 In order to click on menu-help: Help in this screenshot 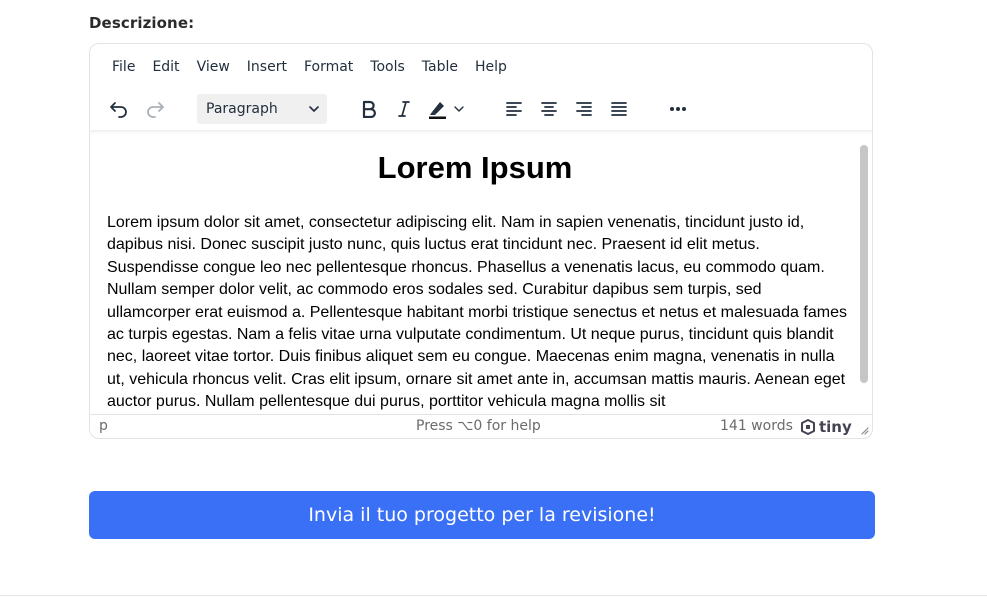, I will do `click(491, 67)`.